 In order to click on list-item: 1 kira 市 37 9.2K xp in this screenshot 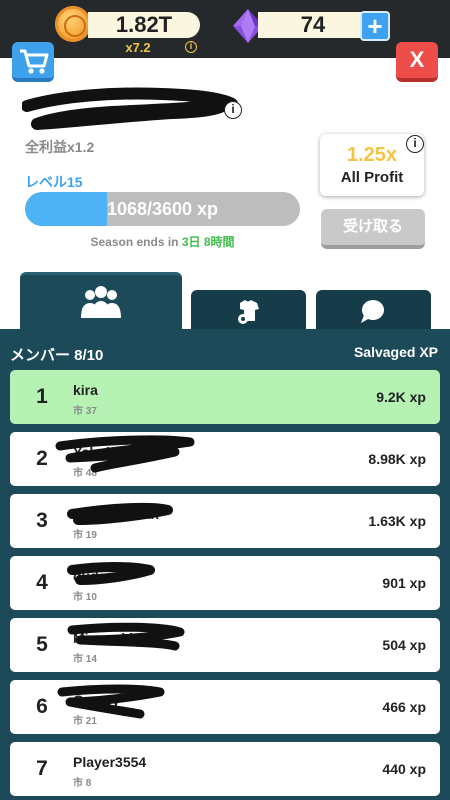, I will do `click(225, 397)`.